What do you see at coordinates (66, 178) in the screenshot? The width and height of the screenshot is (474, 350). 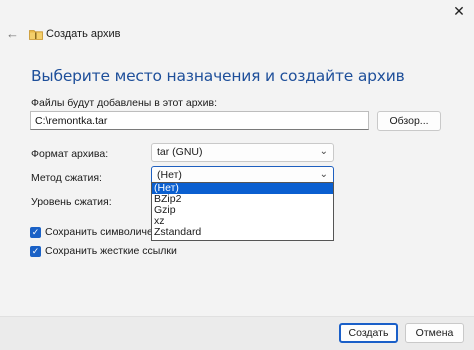 I see `compression-method-label: Метод сжатия:` at bounding box center [66, 178].